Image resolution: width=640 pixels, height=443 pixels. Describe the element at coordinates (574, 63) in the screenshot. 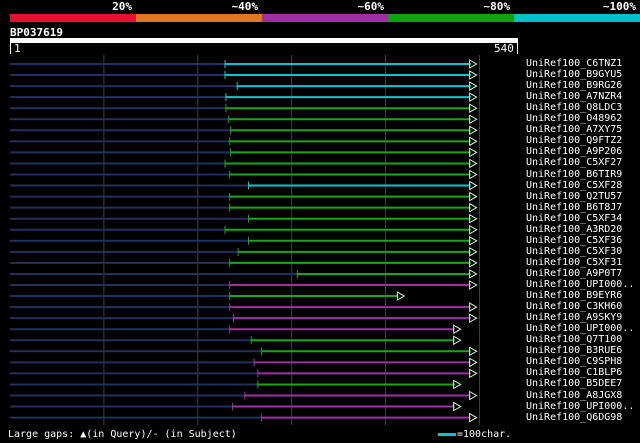

I see `hit-name-link: UniRef100_C6TNZ1` at that location.